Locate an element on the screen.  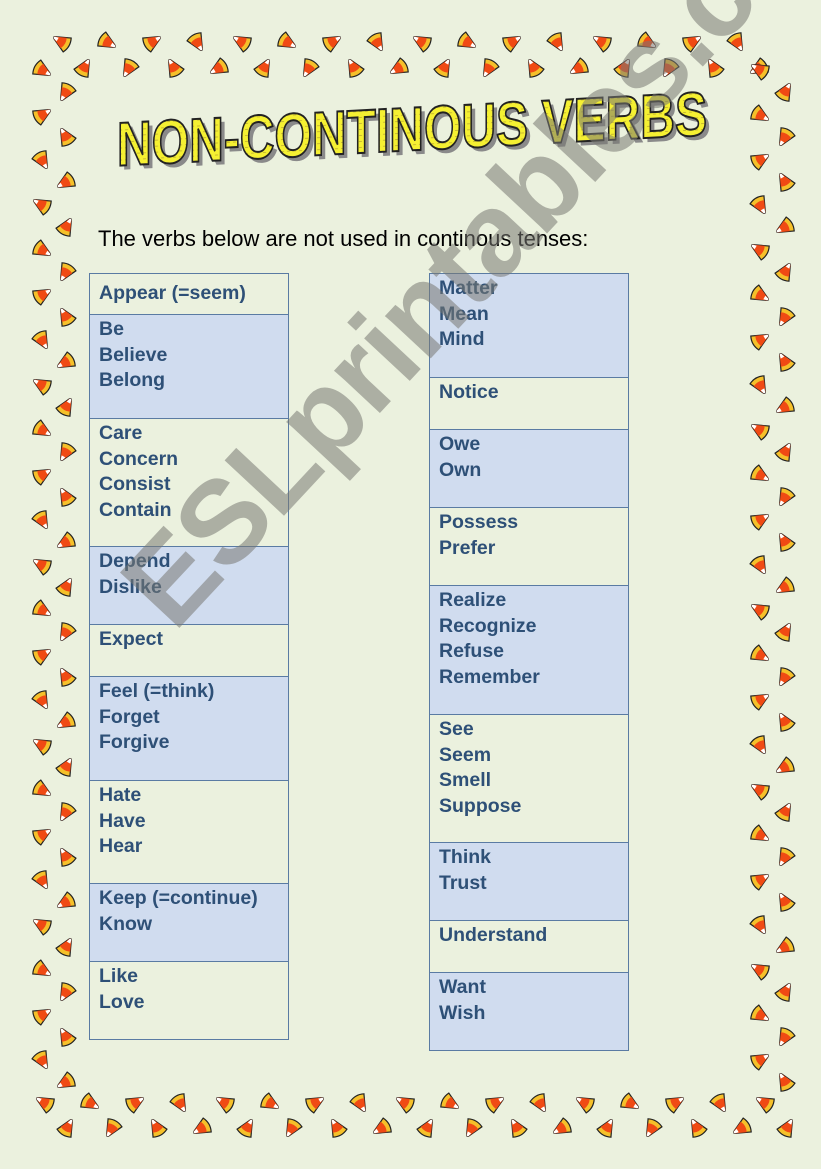
verb-group: Want Wish is located at coordinates (529, 1011).